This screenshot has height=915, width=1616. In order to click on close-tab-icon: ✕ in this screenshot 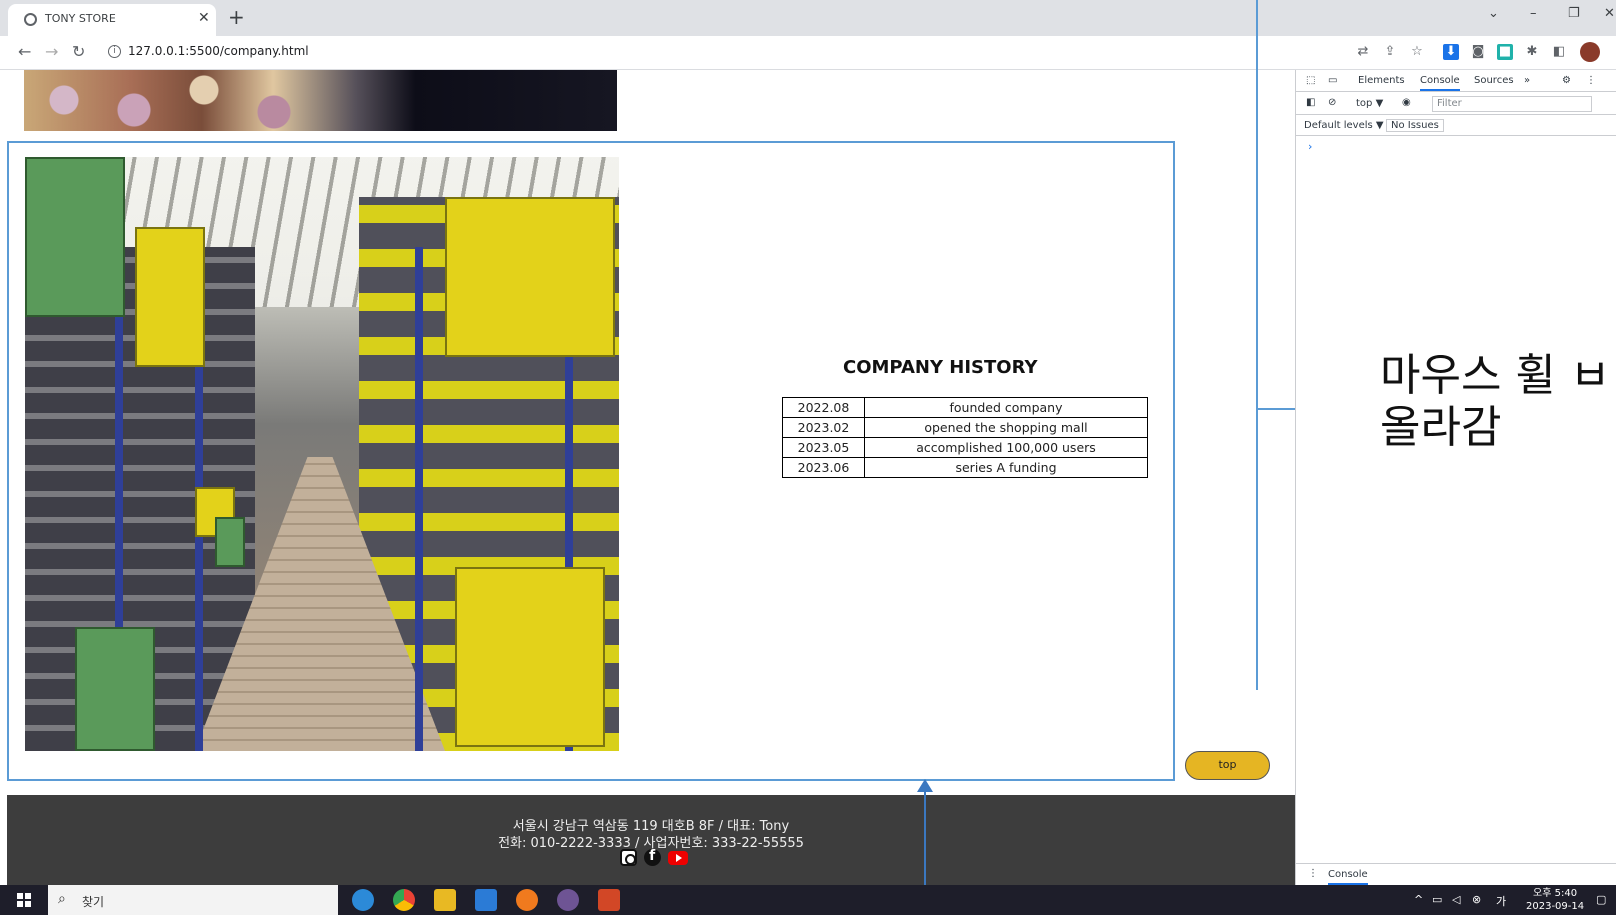, I will do `click(204, 18)`.